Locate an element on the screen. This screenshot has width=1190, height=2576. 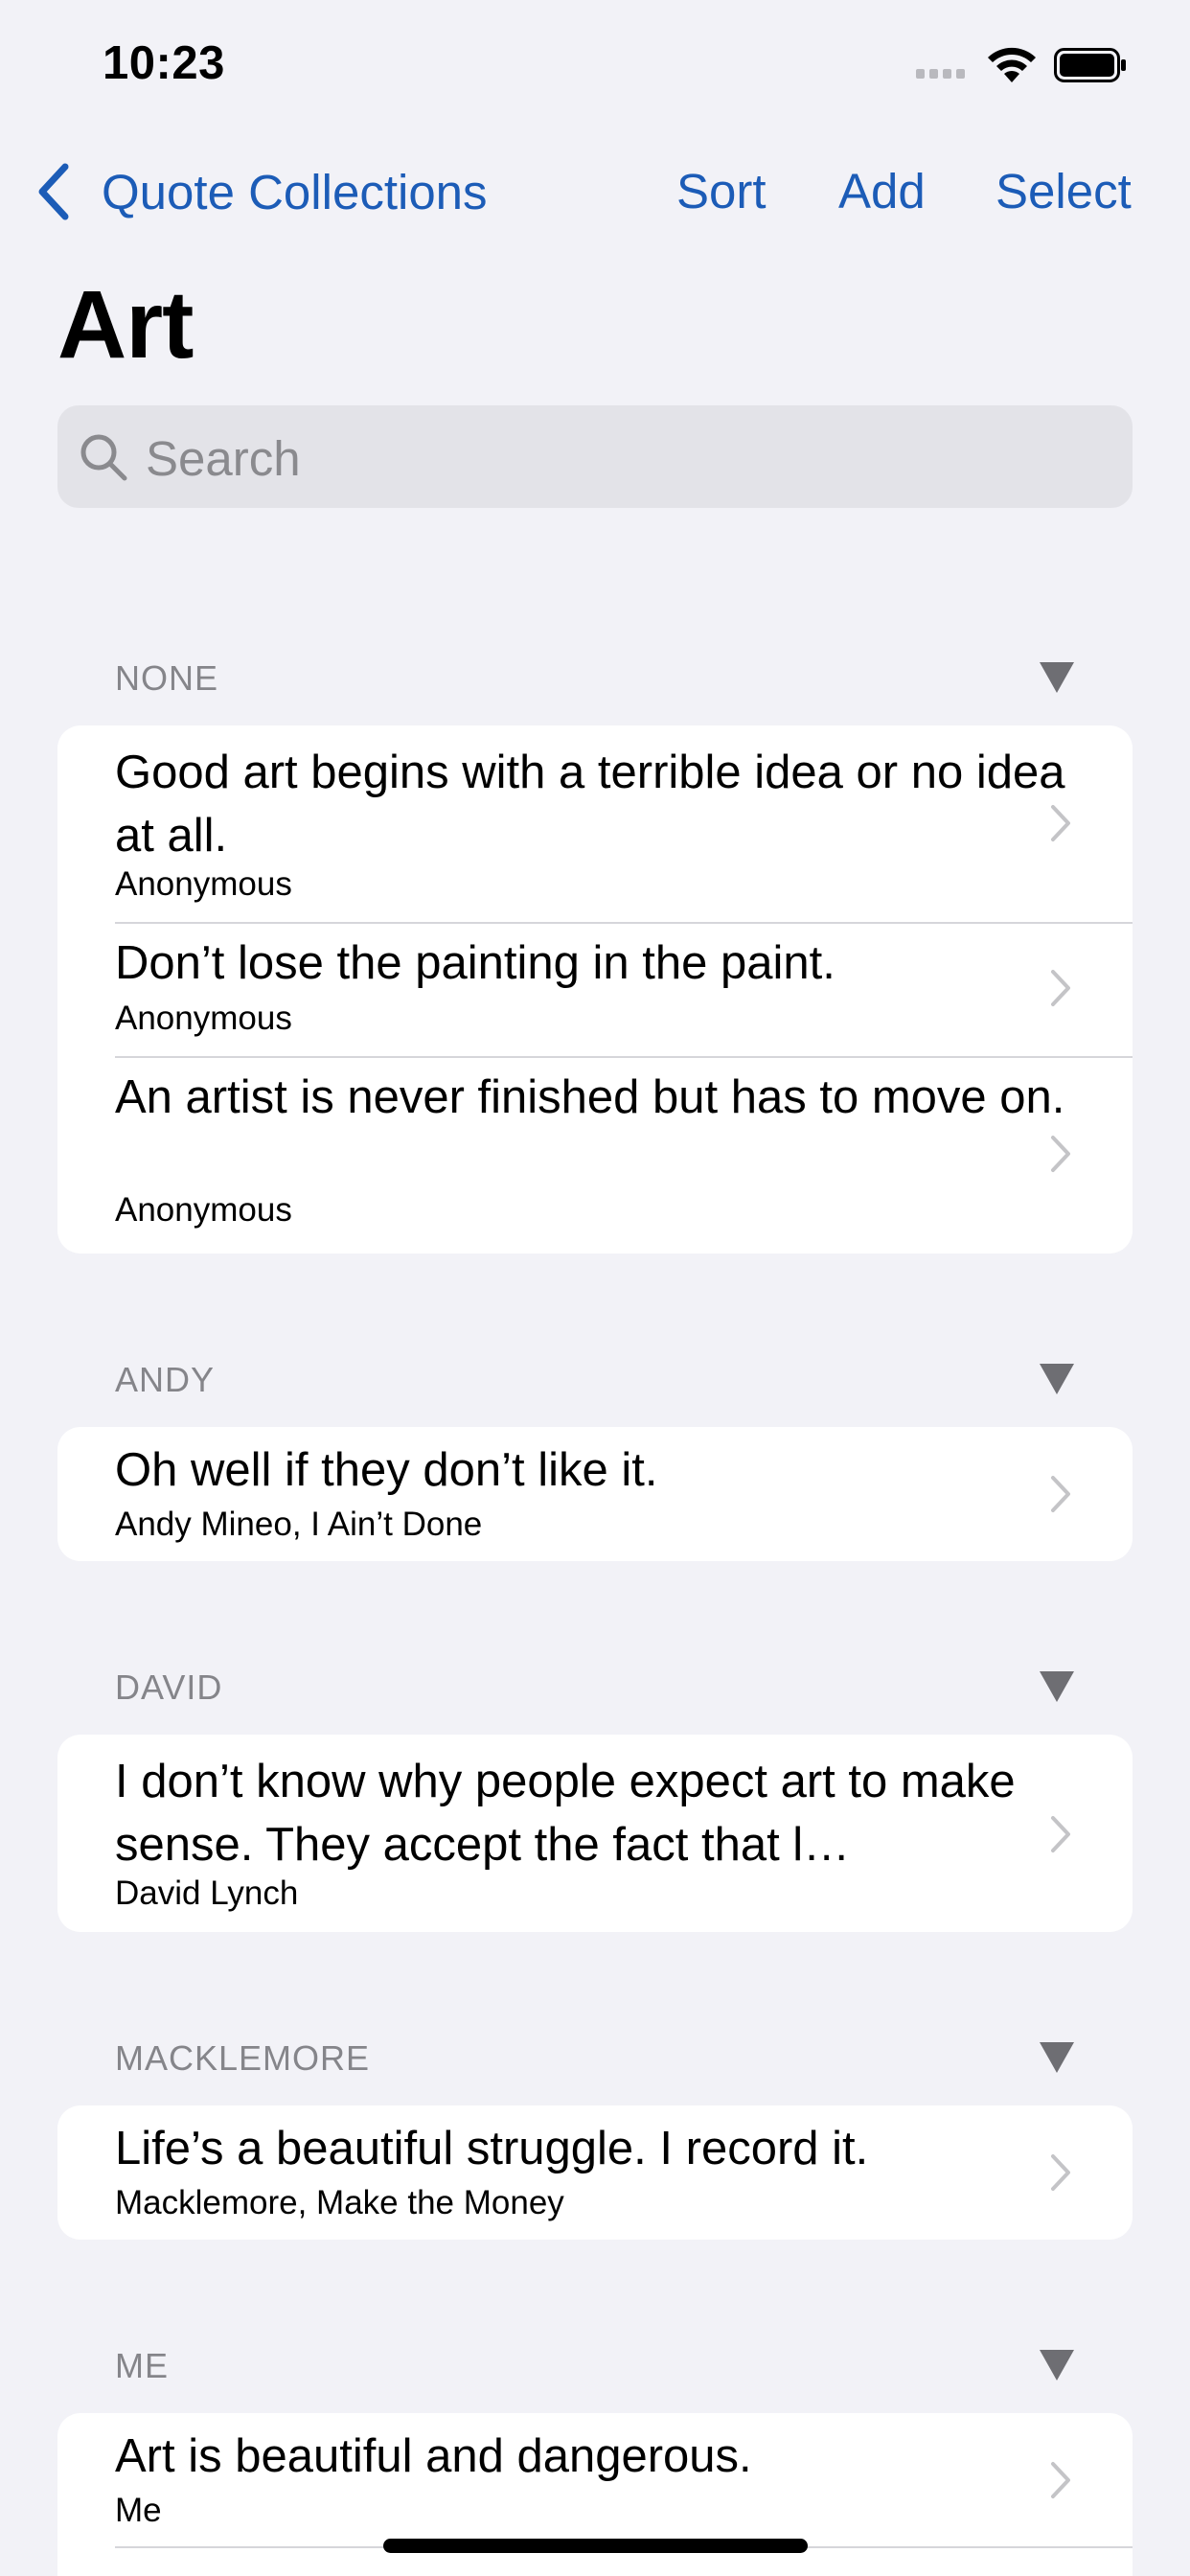
quote-text: Oh well if they don’t like it. is located at coordinates (387, 1470).